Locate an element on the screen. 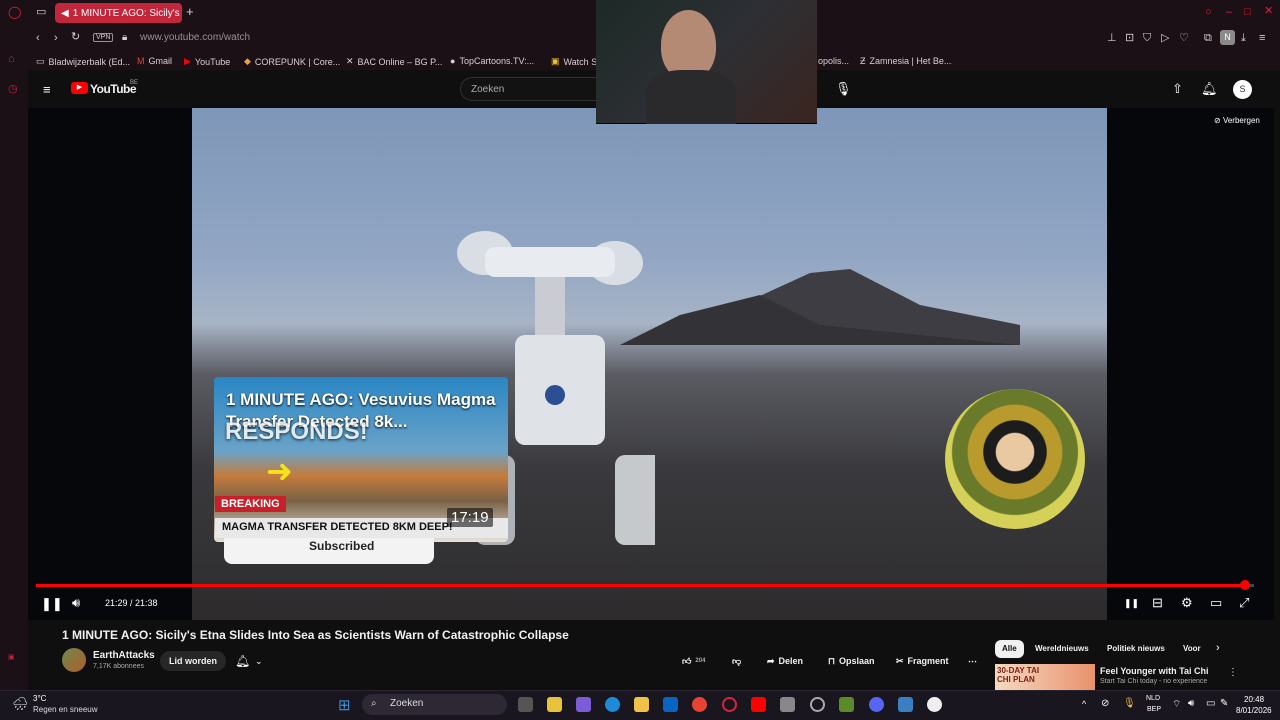 The width and height of the screenshot is (1280, 720). start-icon: ⊞ is located at coordinates (344, 705).